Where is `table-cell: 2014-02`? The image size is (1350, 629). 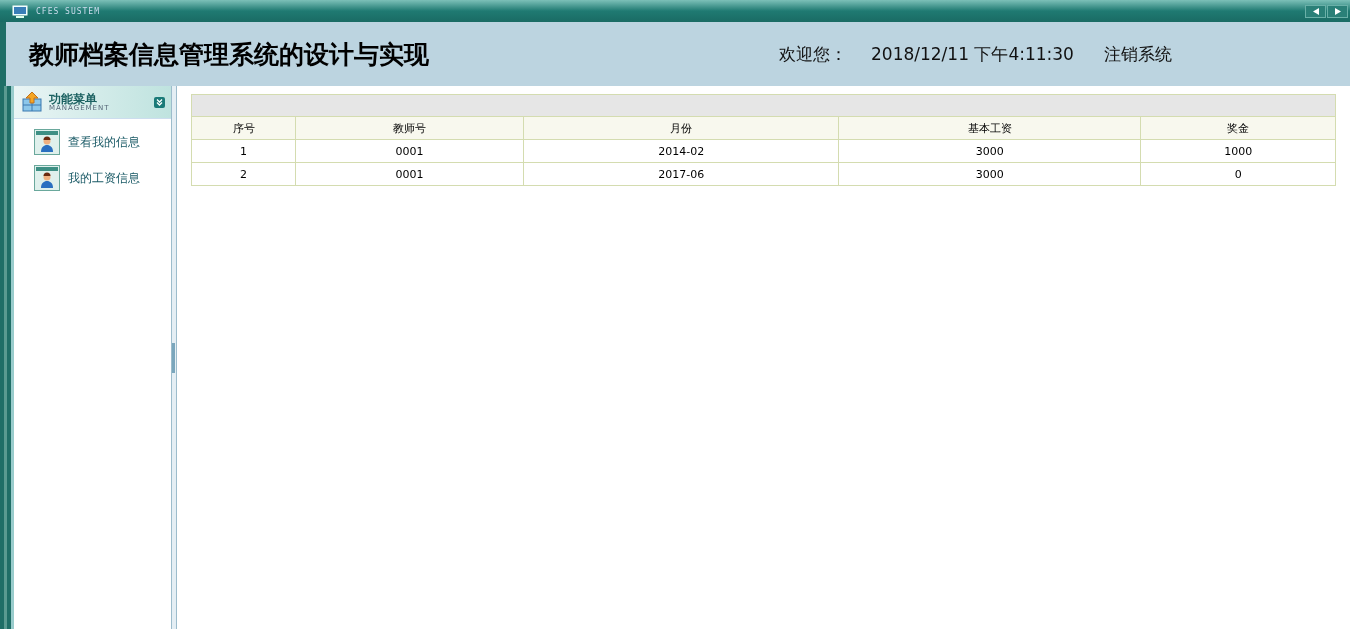 table-cell: 2014-02 is located at coordinates (681, 151).